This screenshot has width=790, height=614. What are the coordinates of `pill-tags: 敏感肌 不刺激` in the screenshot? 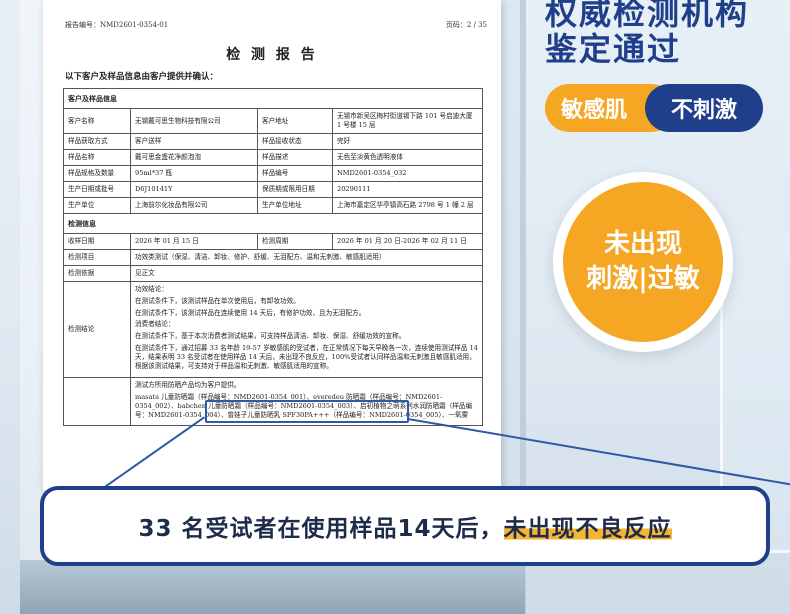 It's located at (654, 108).